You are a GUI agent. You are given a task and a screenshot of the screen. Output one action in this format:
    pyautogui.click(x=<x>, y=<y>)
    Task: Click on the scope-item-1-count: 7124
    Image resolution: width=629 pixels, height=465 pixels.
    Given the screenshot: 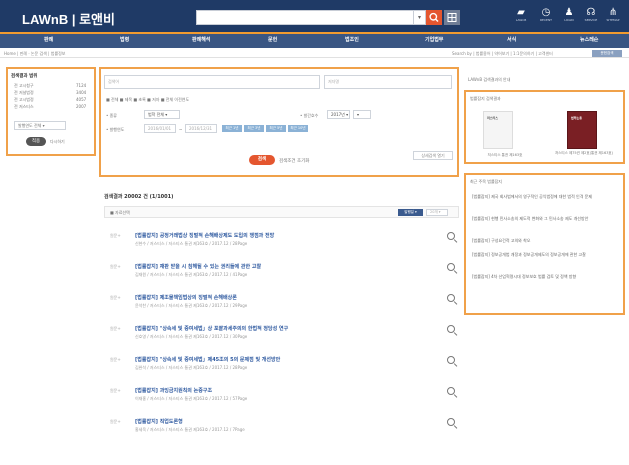 What is the action you would take?
    pyautogui.click(x=81, y=85)
    